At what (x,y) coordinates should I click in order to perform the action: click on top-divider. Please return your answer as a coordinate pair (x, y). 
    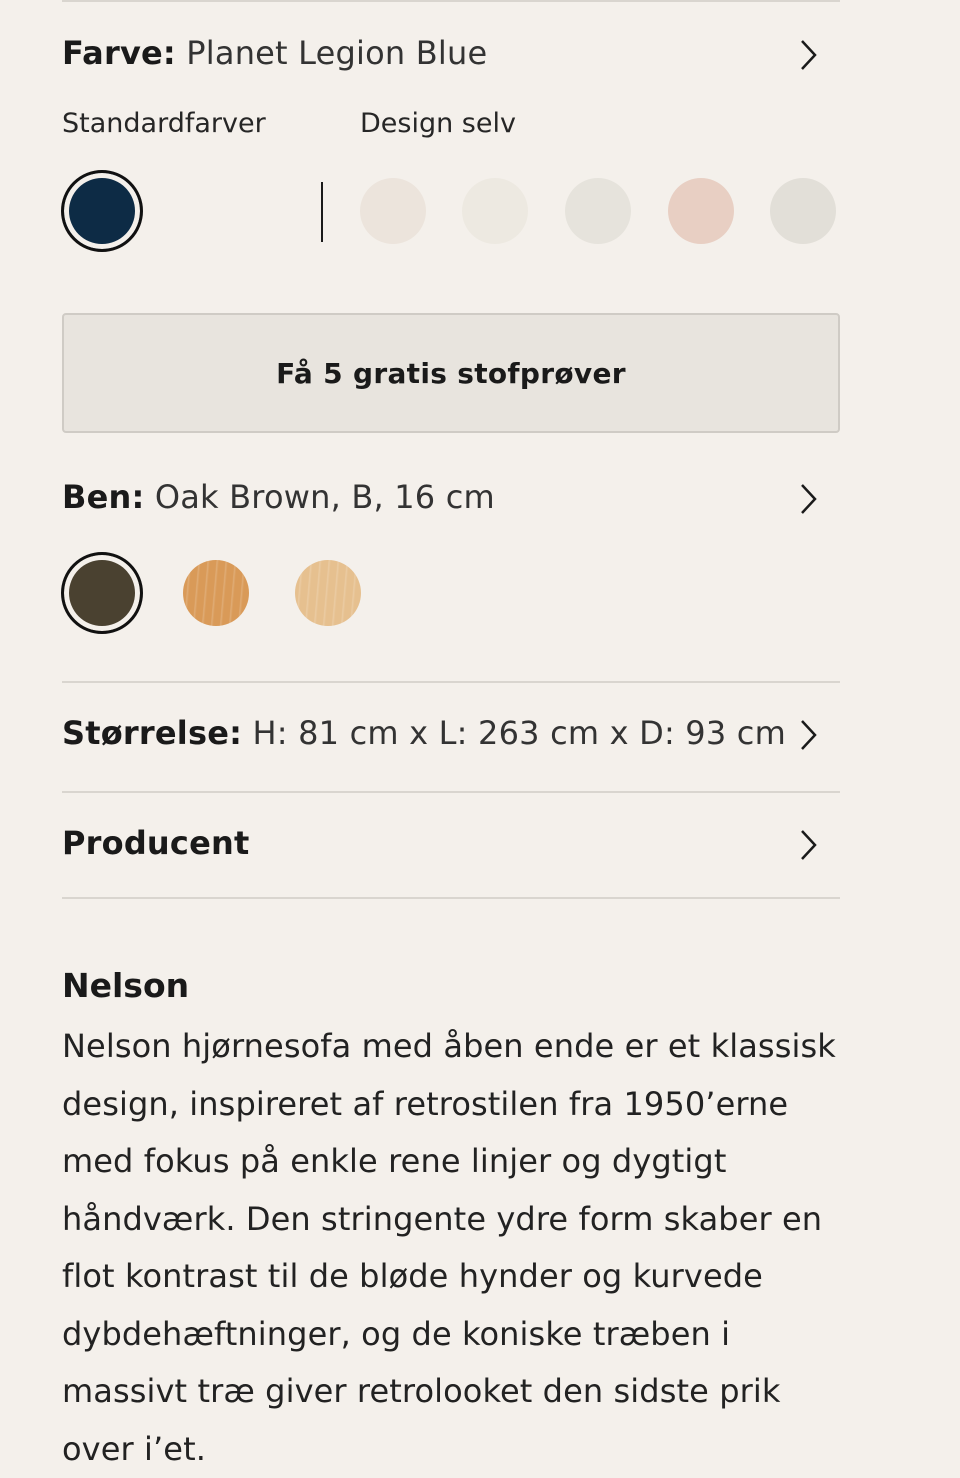
    Looking at the image, I should click on (451, 1).